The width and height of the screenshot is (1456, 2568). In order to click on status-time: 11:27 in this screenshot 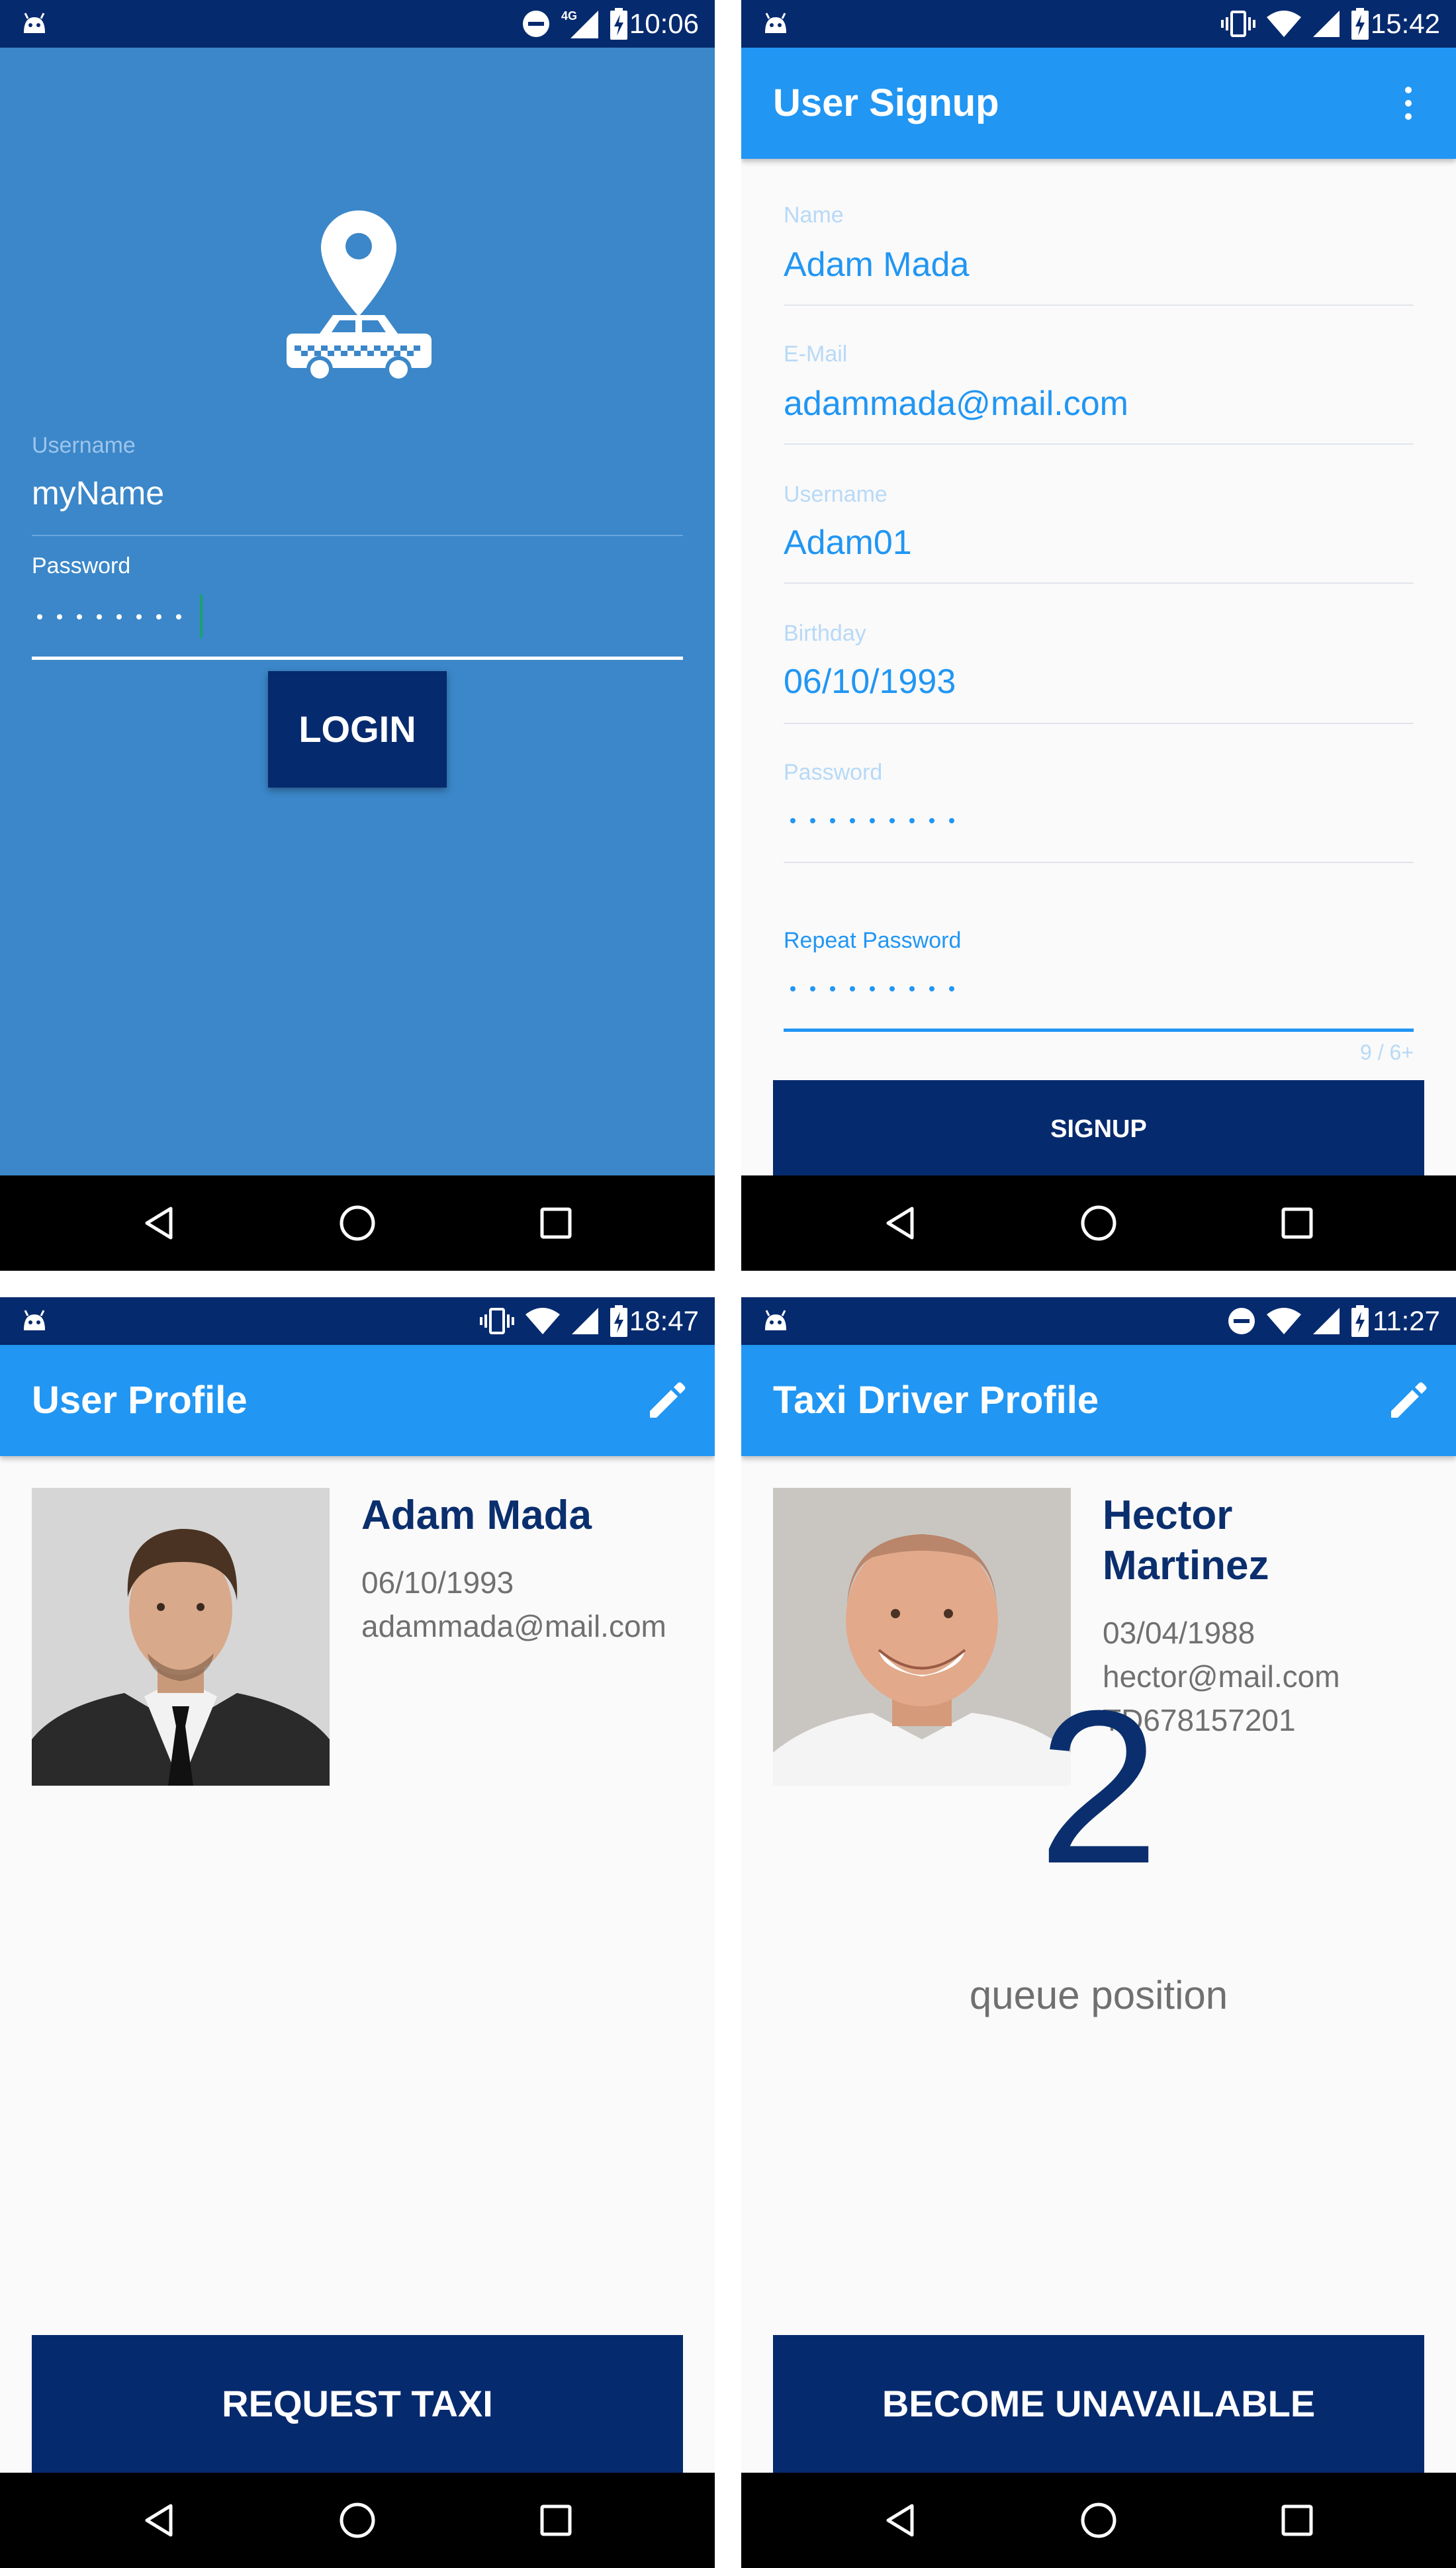, I will do `click(1406, 1320)`.